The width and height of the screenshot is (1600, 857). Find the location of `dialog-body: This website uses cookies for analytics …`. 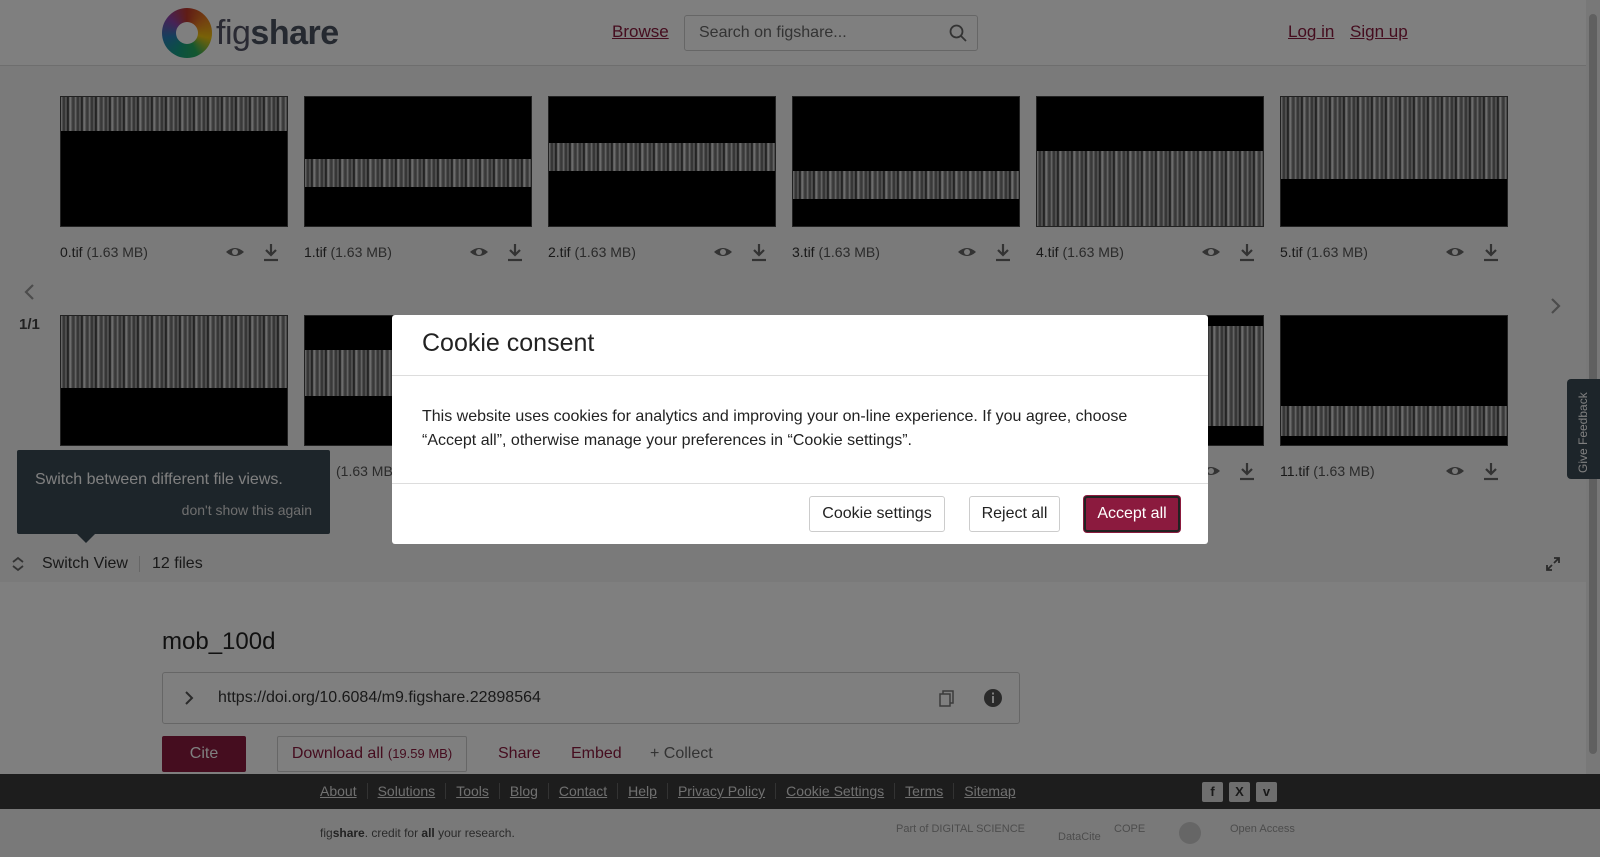

dialog-body: This website uses cookies for analytics … is located at coordinates (775, 428).